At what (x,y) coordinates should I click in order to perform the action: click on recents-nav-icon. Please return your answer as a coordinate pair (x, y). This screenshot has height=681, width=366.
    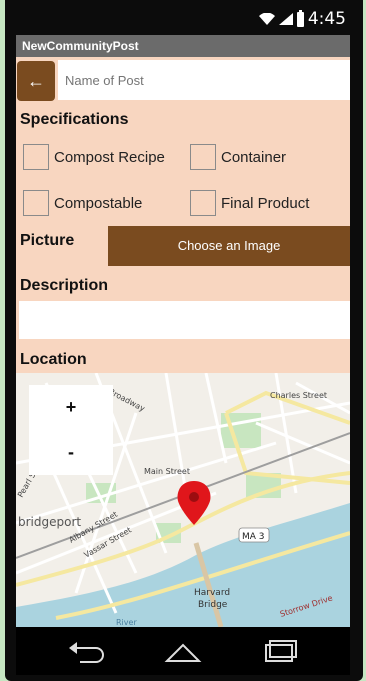
    Looking at the image, I should click on (280, 652).